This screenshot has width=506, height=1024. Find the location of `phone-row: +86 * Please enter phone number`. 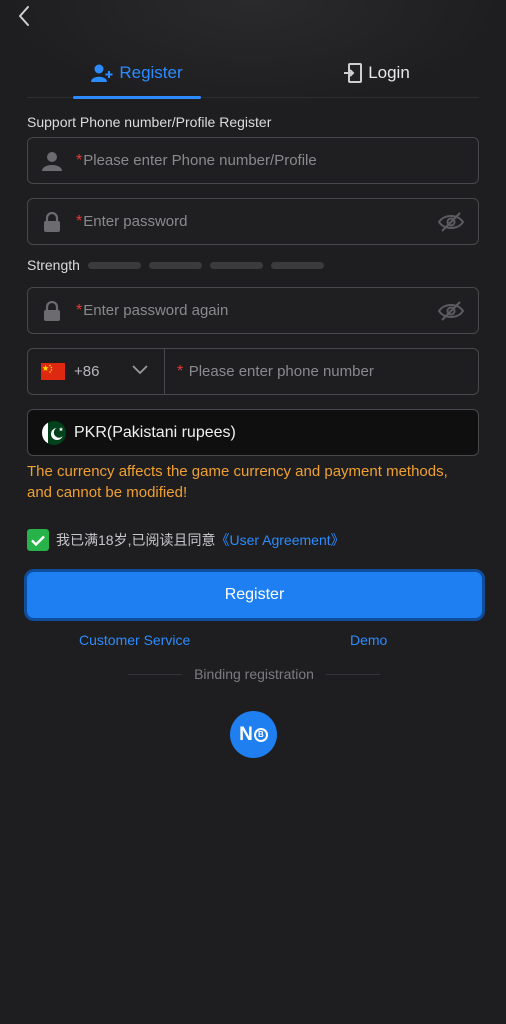

phone-row: +86 * Please enter phone number is located at coordinates (253, 371).